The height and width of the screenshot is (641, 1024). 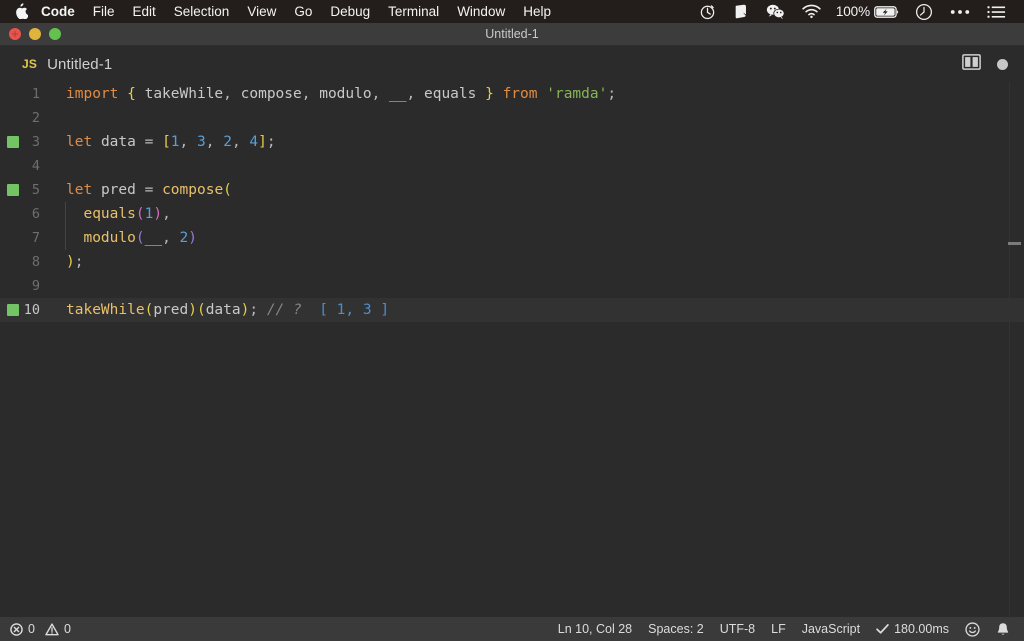 I want to click on code-token: ], so click(x=262, y=142).